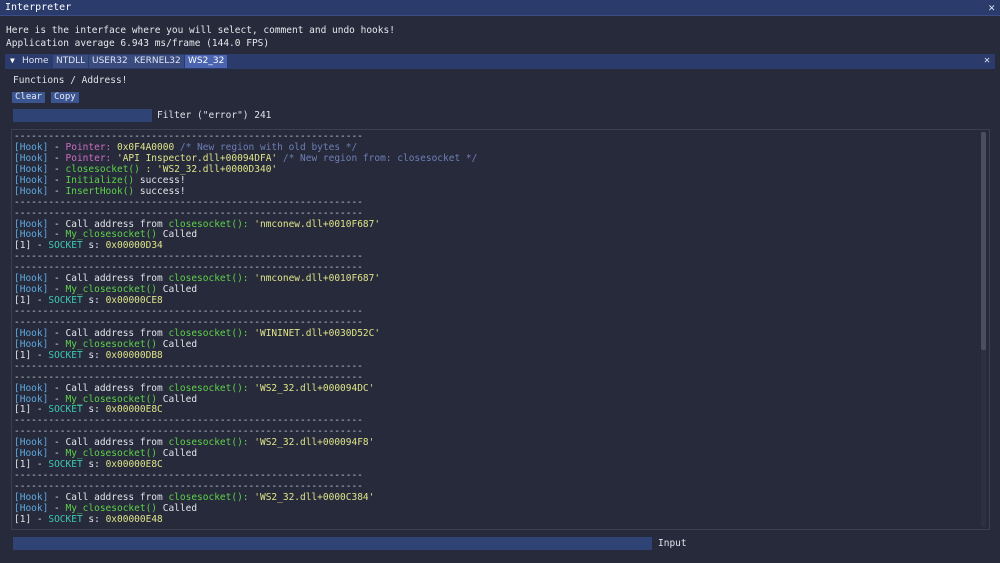 This screenshot has width=1000, height=563. What do you see at coordinates (377, 158) in the screenshot?
I see `pointer-region-comment: /* New region from: closesocket */` at bounding box center [377, 158].